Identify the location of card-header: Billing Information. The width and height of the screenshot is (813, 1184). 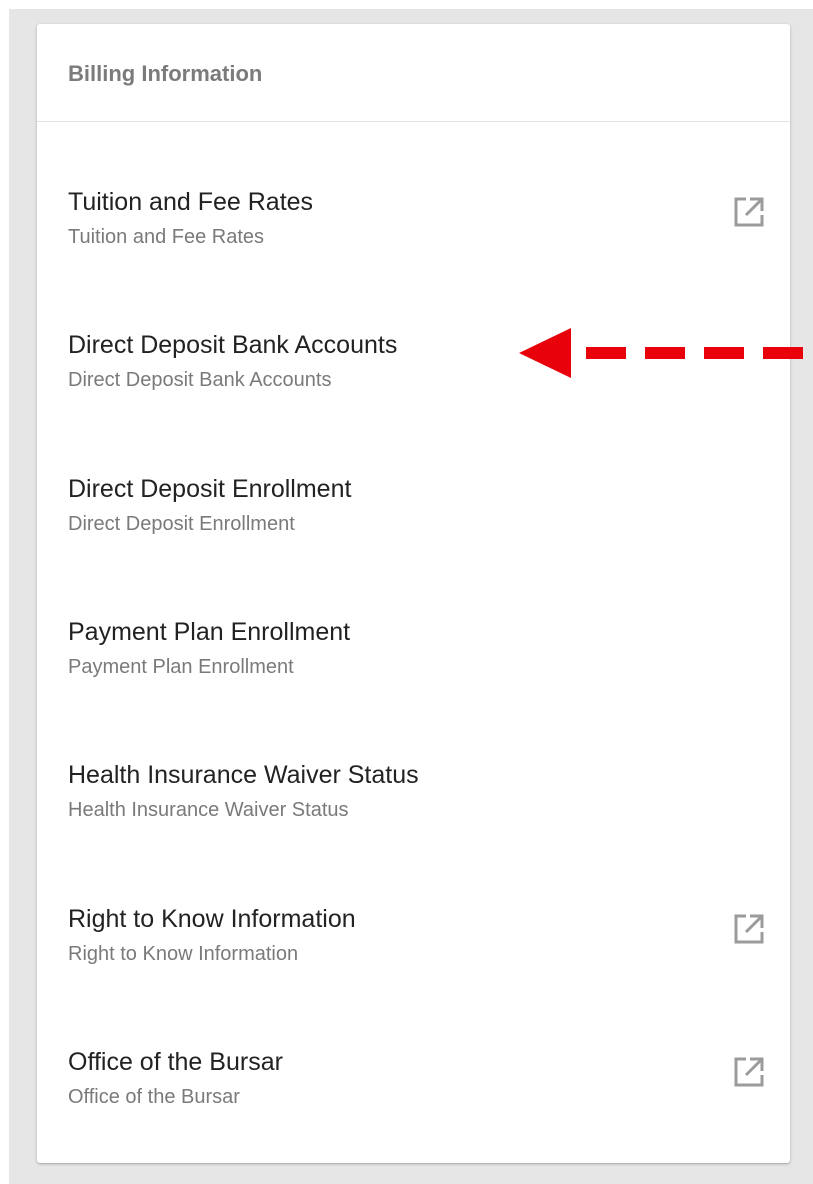
(413, 73).